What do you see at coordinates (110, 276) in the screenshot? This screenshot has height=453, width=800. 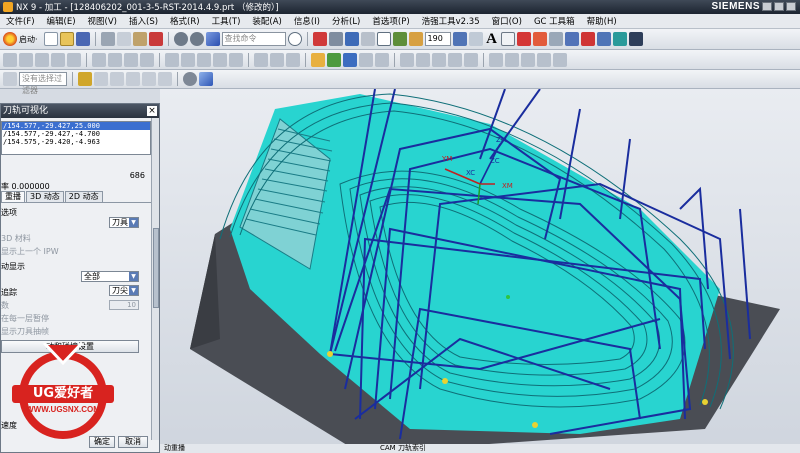 I see `motion-display-select: 全部 ▼` at bounding box center [110, 276].